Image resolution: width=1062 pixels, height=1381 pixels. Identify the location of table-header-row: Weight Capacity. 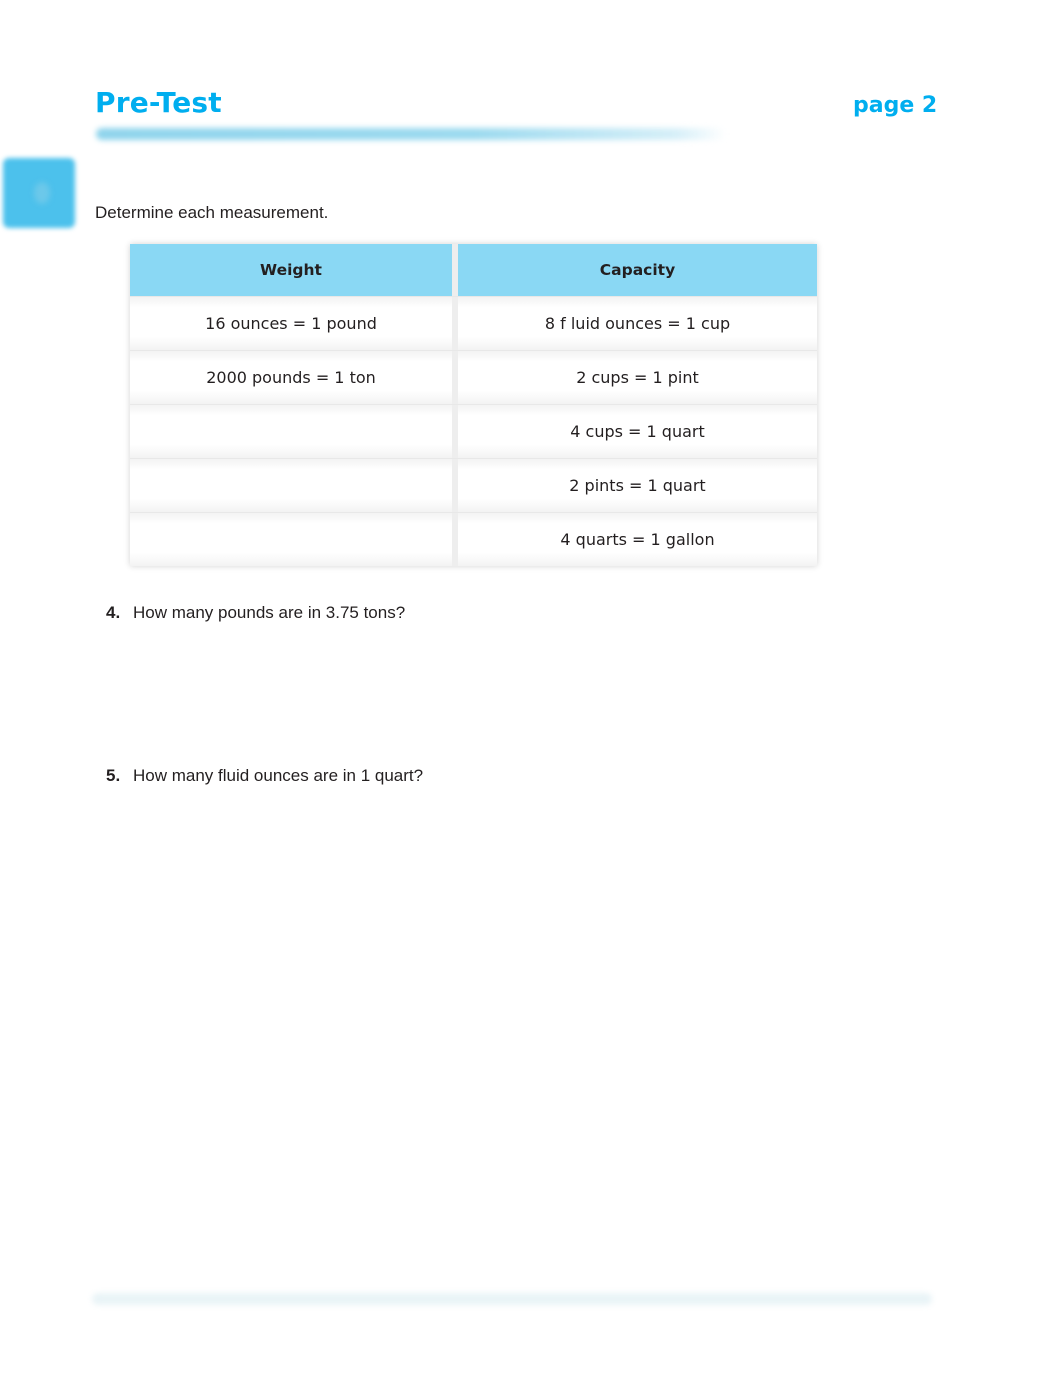
(473, 270).